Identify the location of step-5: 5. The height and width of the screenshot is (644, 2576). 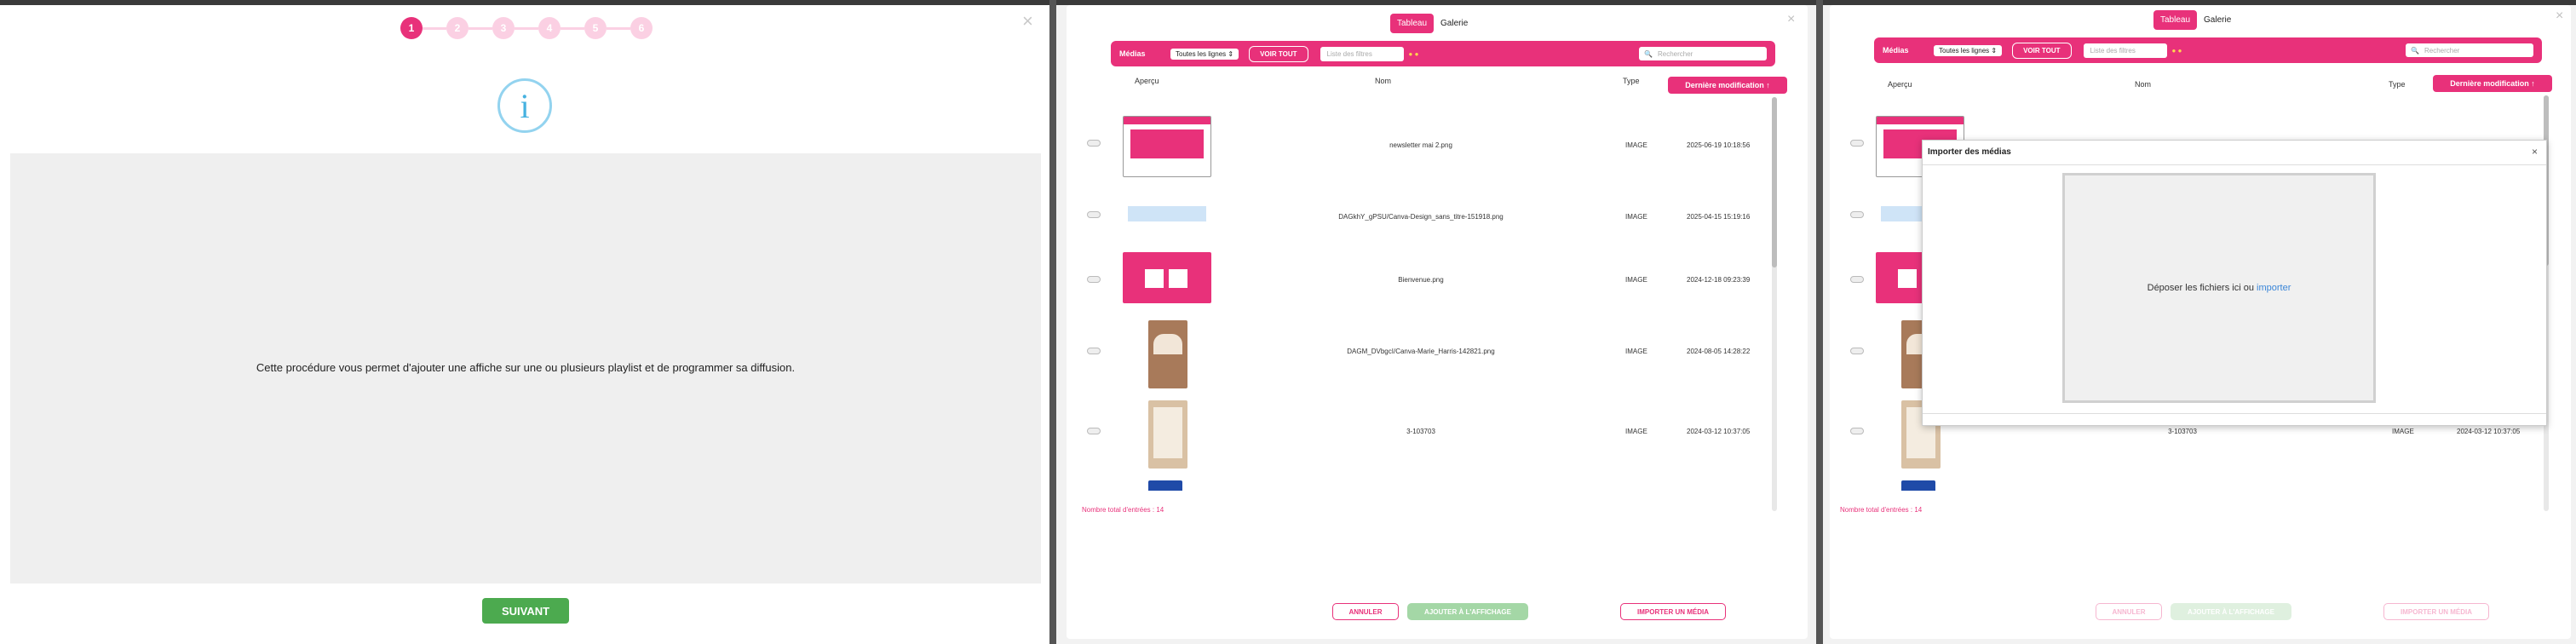
(595, 28).